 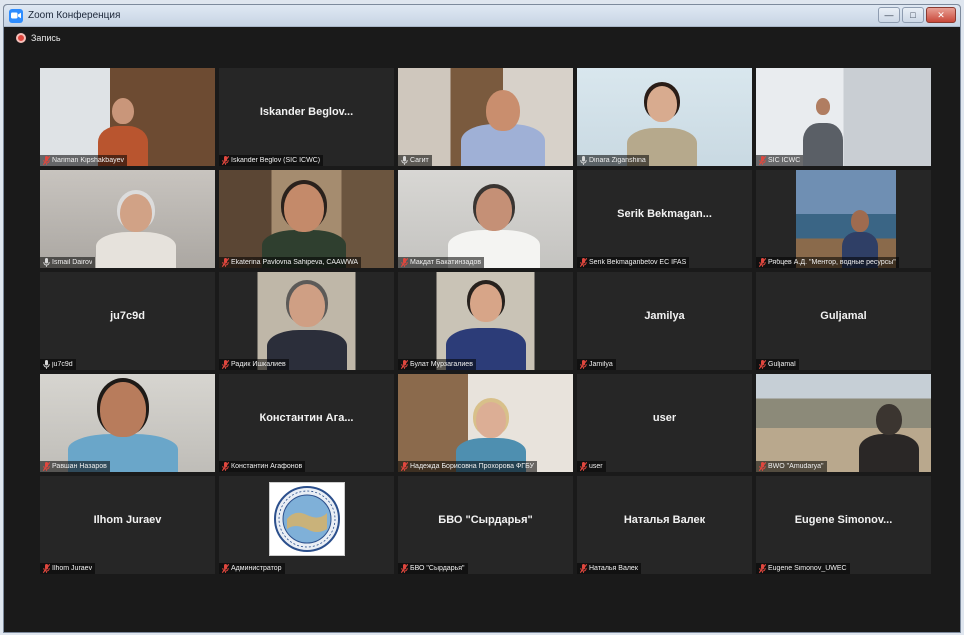 I want to click on participant-tile: Надежда Борисовна Прохорова ФГБУ, so click(x=485, y=423).